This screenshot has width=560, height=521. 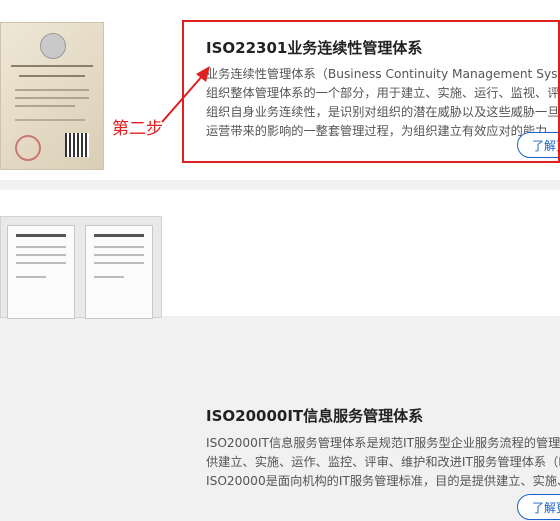 What do you see at coordinates (185, 94) in the screenshot?
I see `annotation-arrow-icon` at bounding box center [185, 94].